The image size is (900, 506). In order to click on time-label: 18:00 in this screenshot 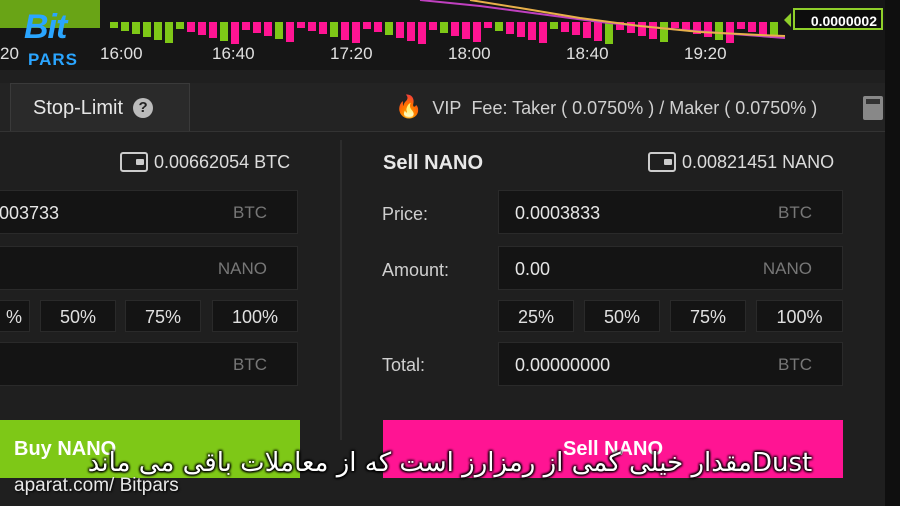, I will do `click(469, 53)`.